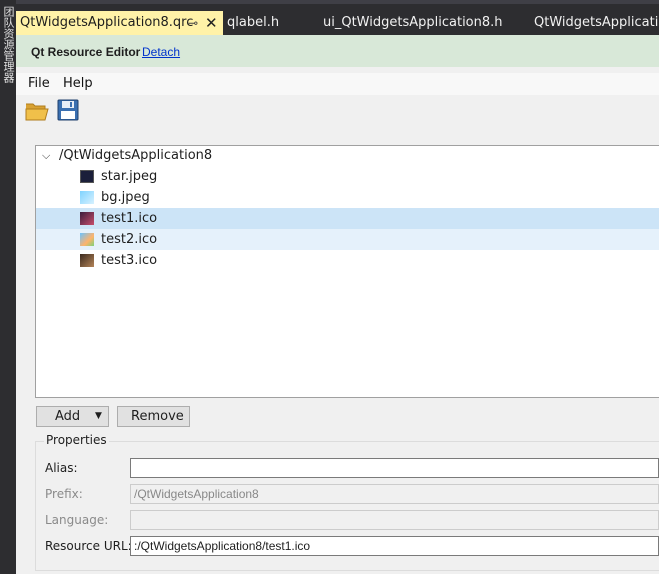 Image resolution: width=659 pixels, height=574 pixels. Describe the element at coordinates (68, 416) in the screenshot. I see `add-label: Add` at that location.